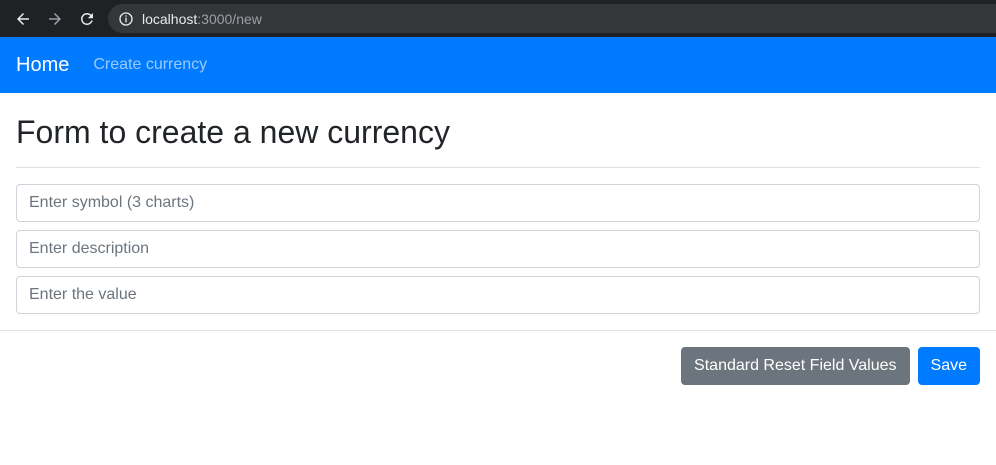 This screenshot has height=465, width=996. I want to click on page-title: Form to create a new currency, so click(233, 132).